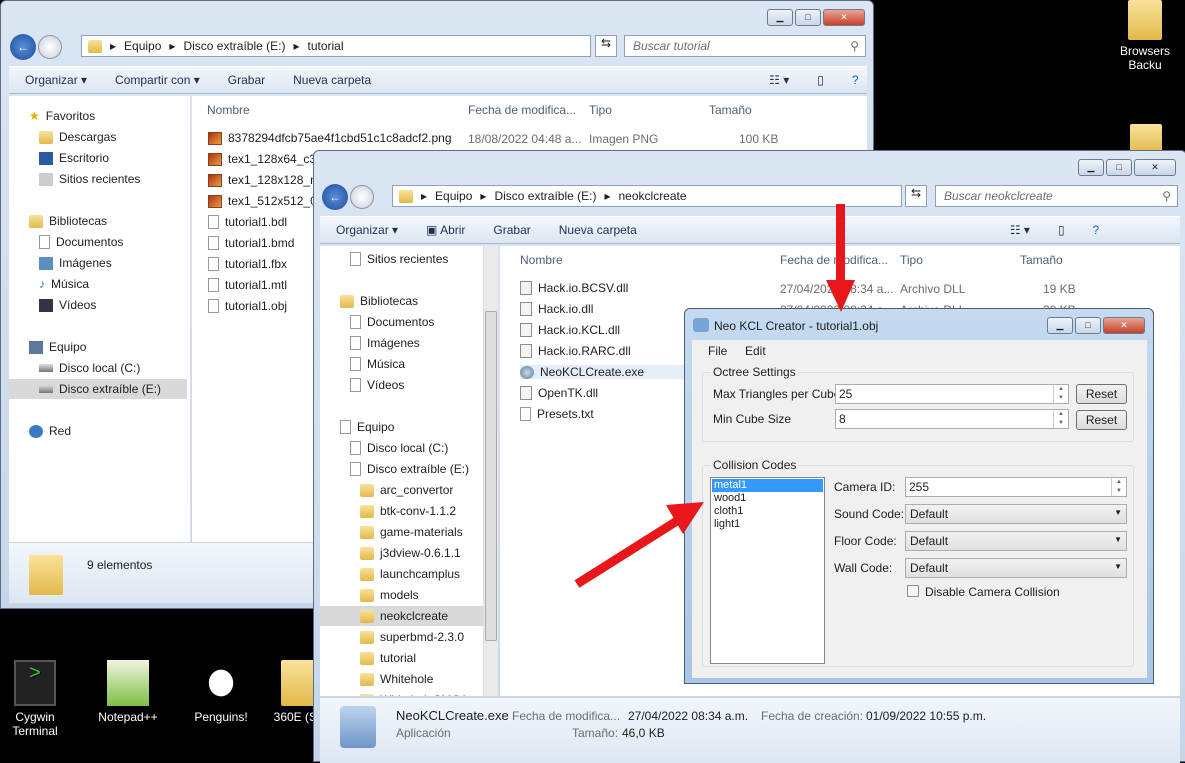  I want to click on arrow-down-head, so click(840, 296).